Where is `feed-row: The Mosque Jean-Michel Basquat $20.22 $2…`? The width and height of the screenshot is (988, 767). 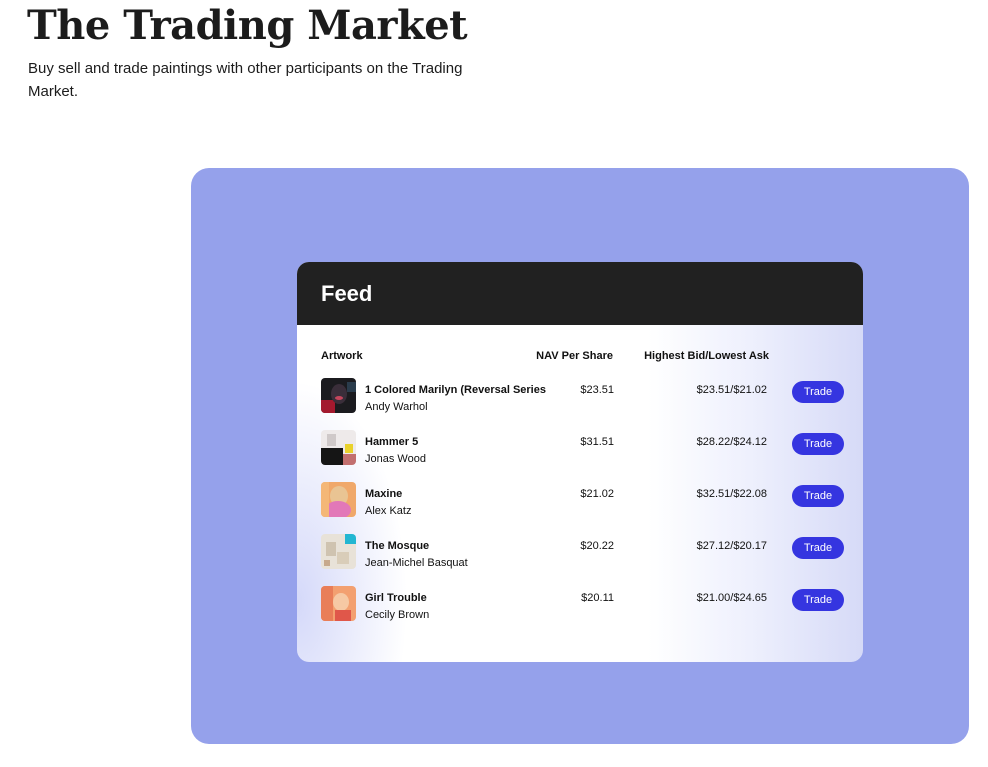
feed-row: The Mosque Jean-Michel Basquat $20.22 $2… is located at coordinates (580, 560).